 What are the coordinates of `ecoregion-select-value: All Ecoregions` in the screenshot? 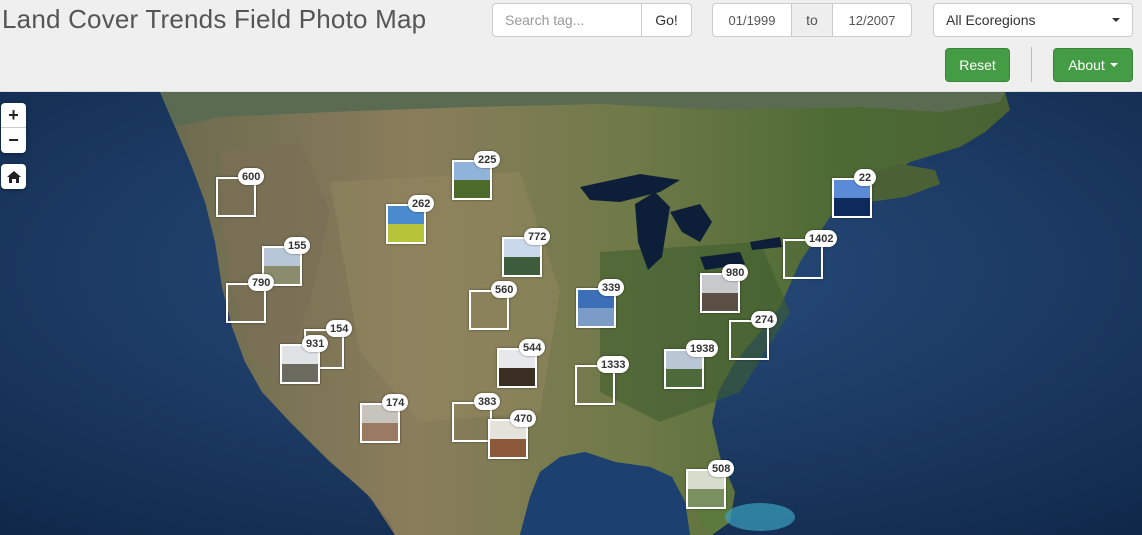 It's located at (991, 20).